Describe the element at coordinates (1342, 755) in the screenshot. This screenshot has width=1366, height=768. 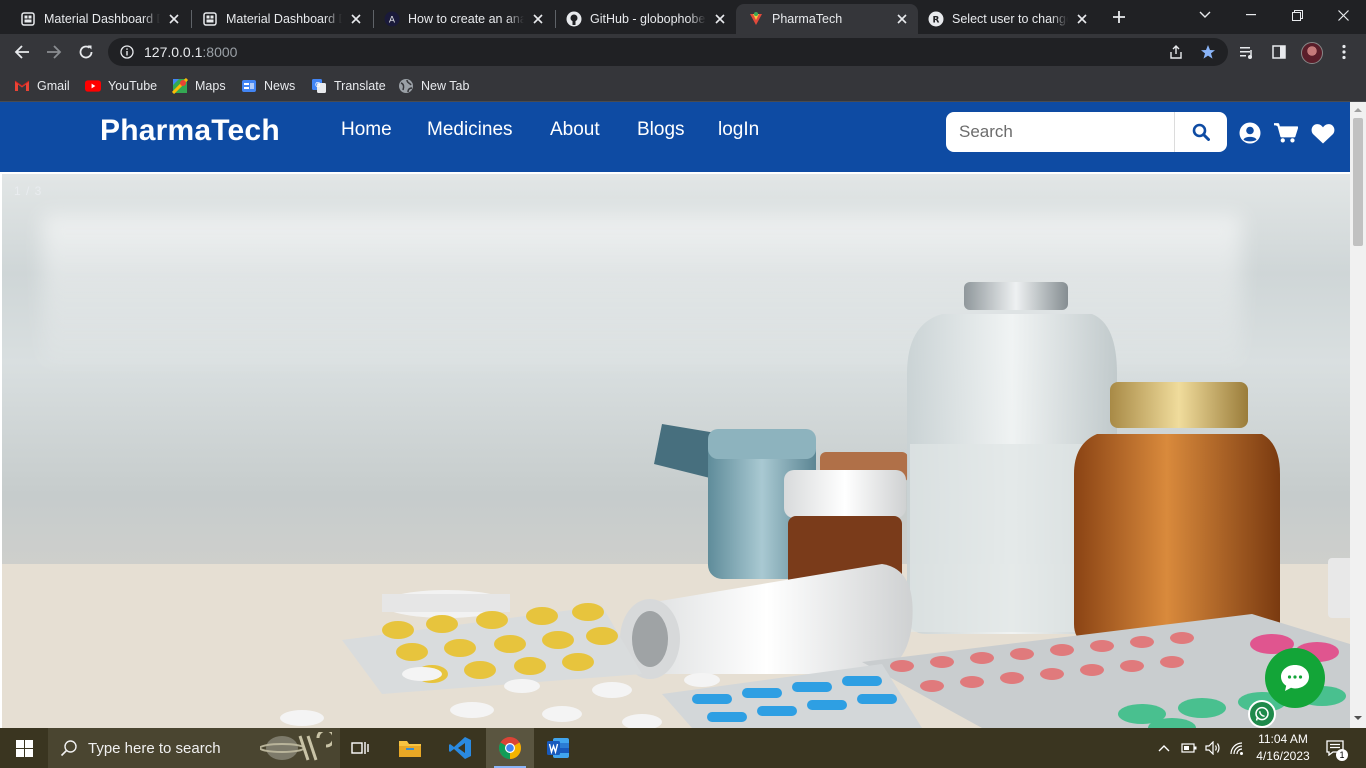
I see `notification-count: 1` at that location.